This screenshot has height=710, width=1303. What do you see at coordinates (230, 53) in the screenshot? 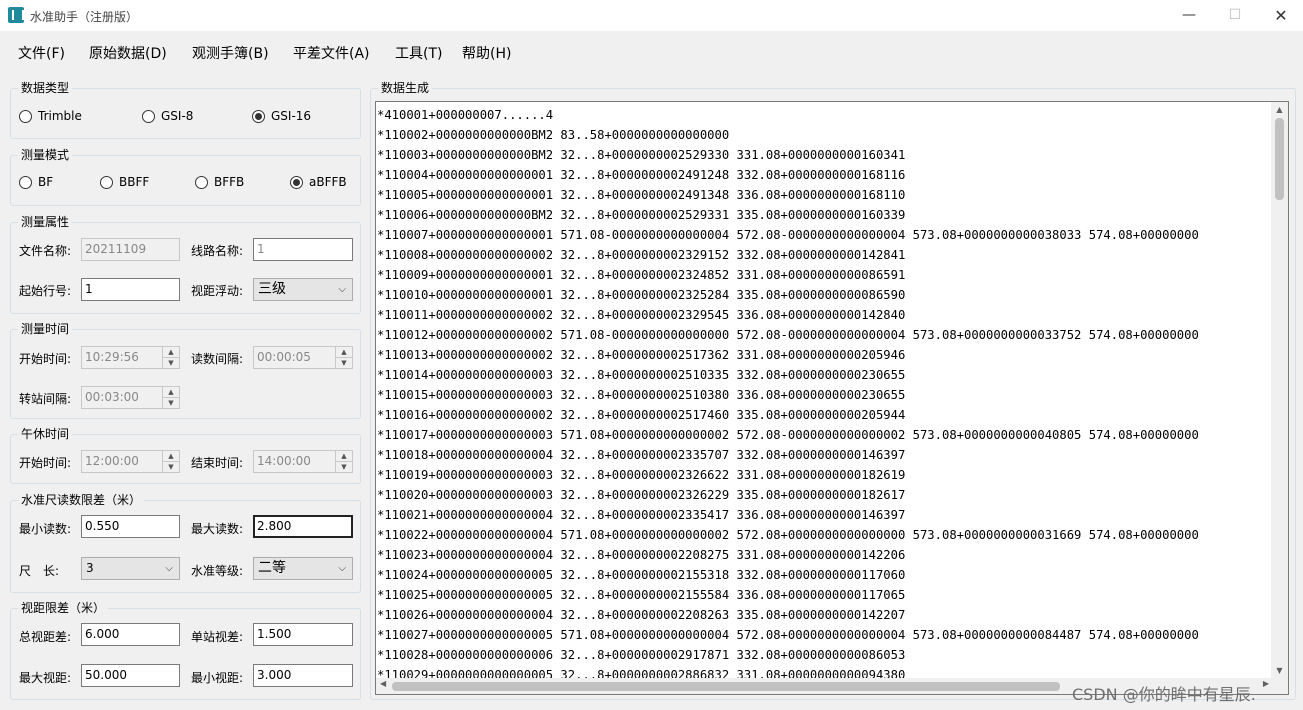
I see `menu-observation-book: 观测手簿(B)` at bounding box center [230, 53].